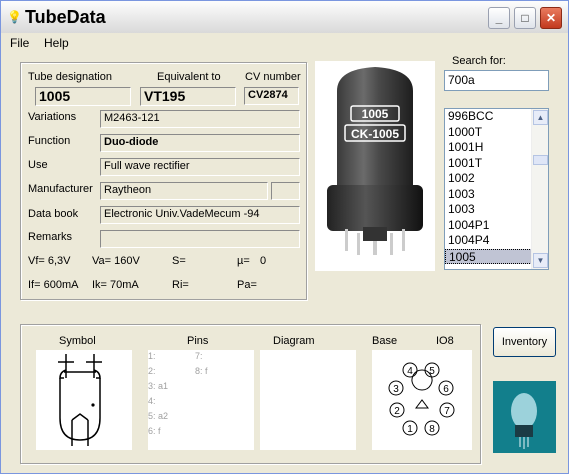  What do you see at coordinates (446, 389) in the screenshot?
I see `base-pin-number: 6` at bounding box center [446, 389].